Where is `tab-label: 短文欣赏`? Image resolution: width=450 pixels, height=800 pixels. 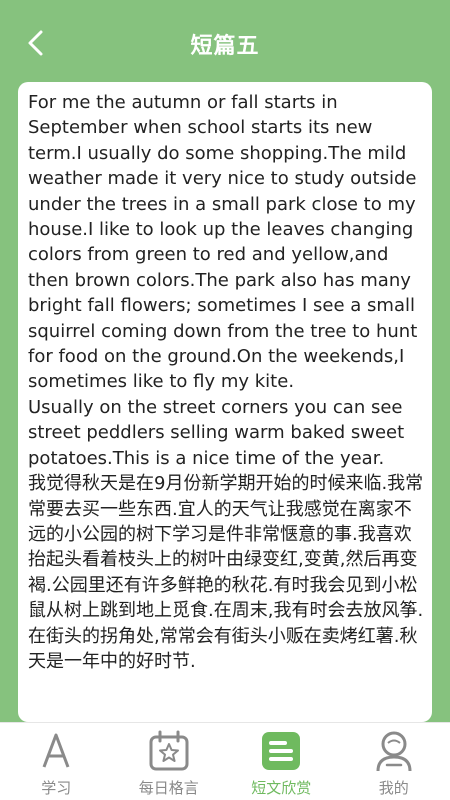 tab-label: 短文欣赏 is located at coordinates (281, 788).